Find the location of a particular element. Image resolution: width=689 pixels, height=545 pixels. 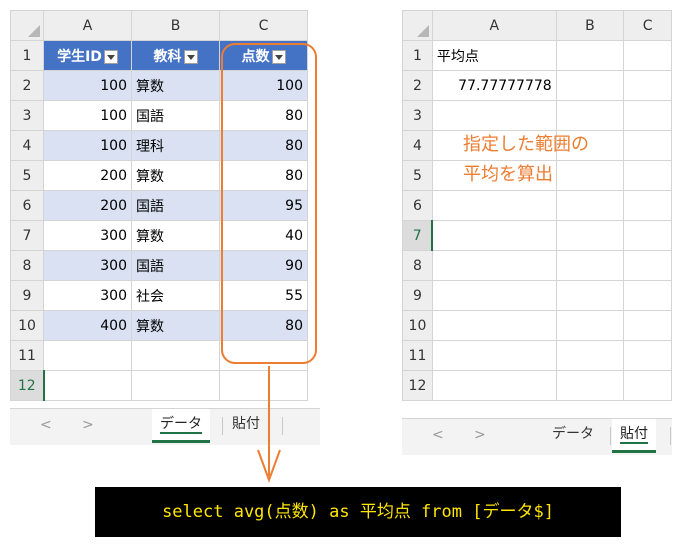

header-subject: 教科 is located at coordinates (175, 55).